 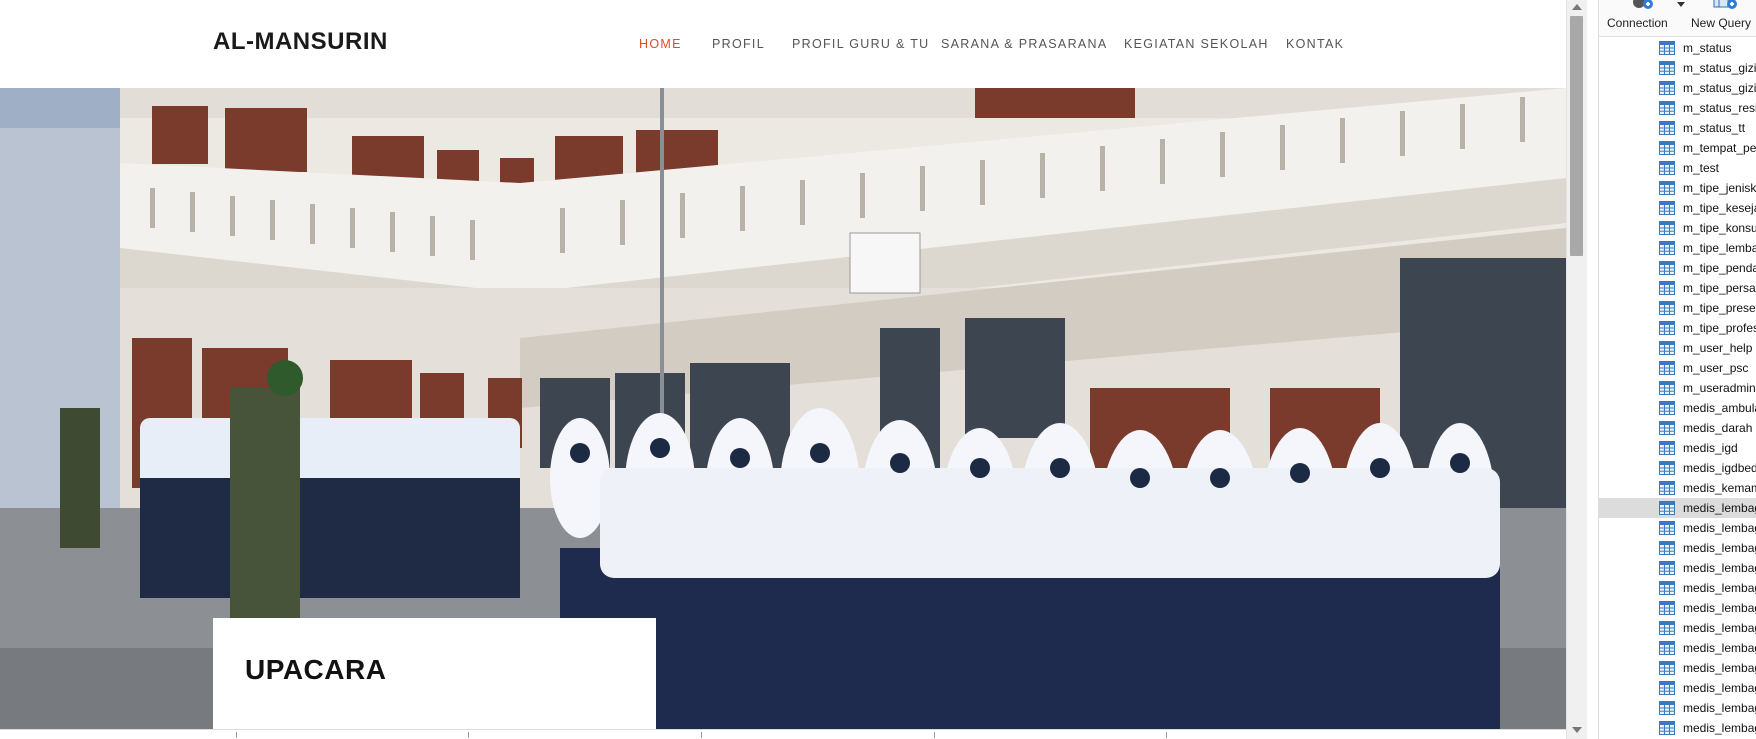 What do you see at coordinates (300, 42) in the screenshot?
I see `site-logo: AL-MANSURIN` at bounding box center [300, 42].